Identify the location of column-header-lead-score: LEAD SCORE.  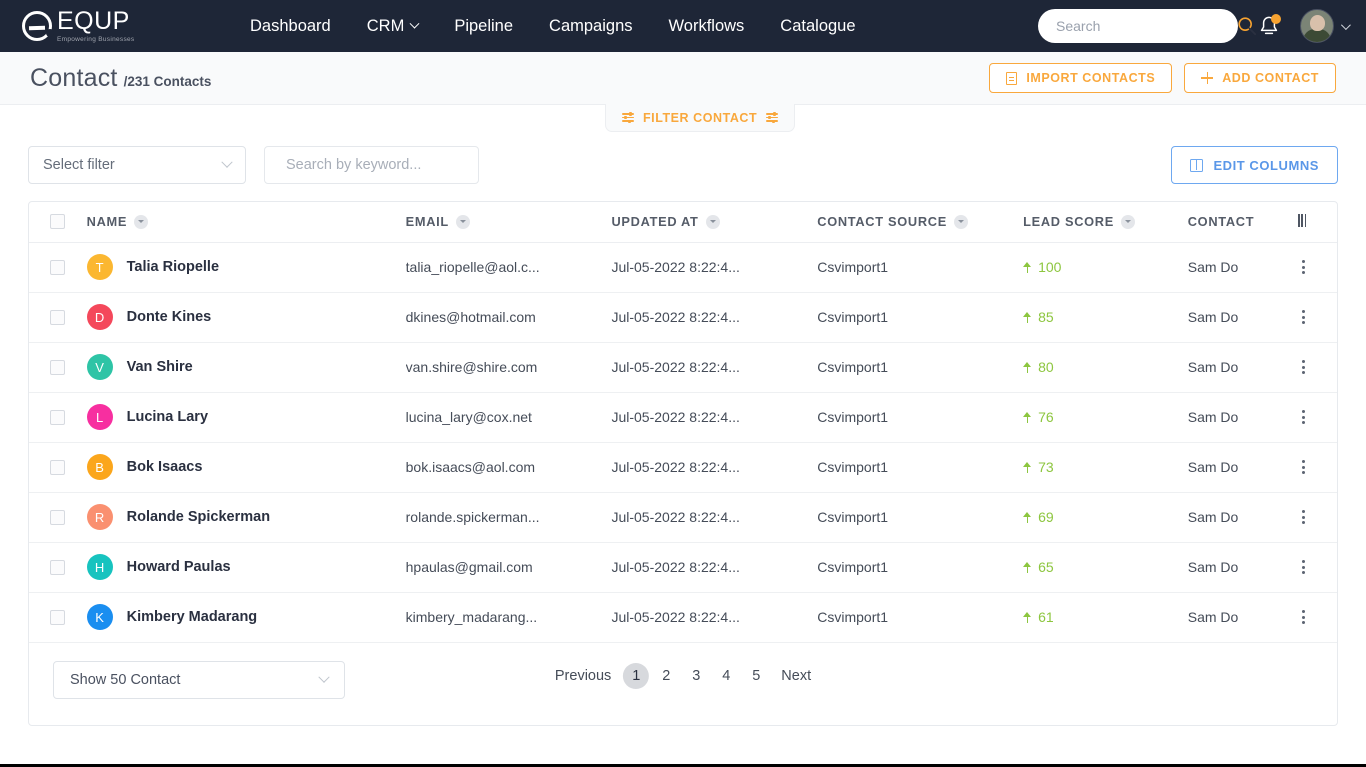
(1105, 222).